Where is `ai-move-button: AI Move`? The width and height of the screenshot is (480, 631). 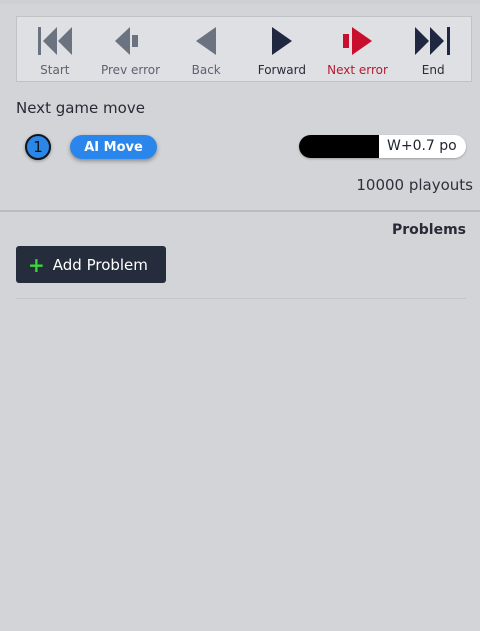 ai-move-button: AI Move is located at coordinates (113, 147).